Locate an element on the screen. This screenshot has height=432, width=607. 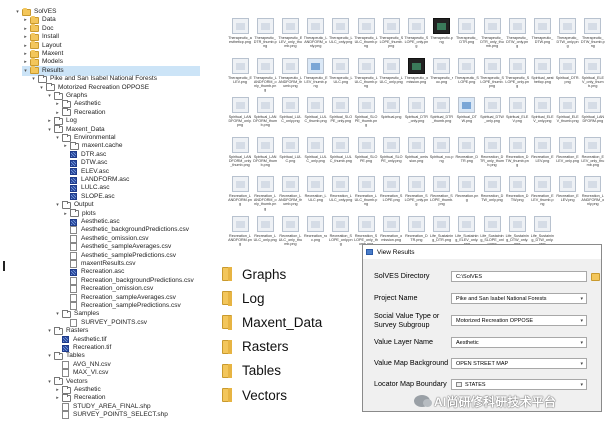
dropdown-select: OPEN STREET MAP ▾ is located at coordinates (519, 363).